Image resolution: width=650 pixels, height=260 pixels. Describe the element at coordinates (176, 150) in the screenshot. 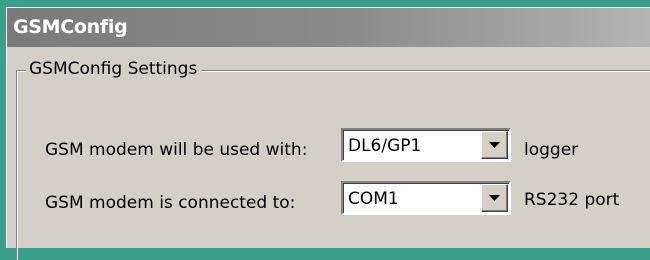

I see `used-with-label: GSM modem will be used with:` at that location.